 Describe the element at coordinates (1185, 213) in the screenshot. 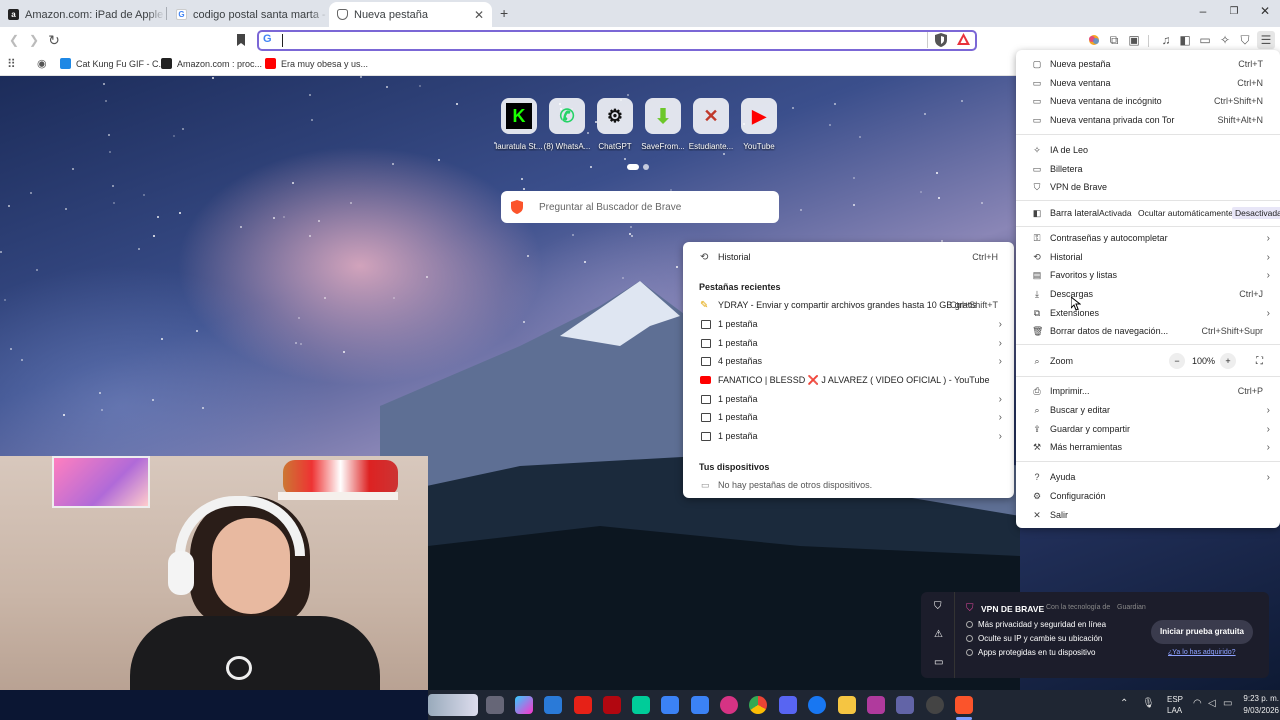

I see `sidebar-option-auto: Ocultar automáticamente` at that location.